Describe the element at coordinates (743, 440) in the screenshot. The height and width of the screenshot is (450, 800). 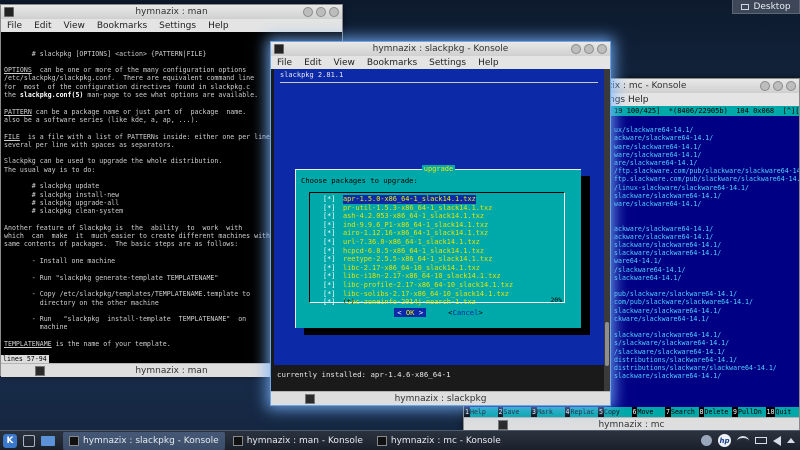
I see `network-icon` at that location.